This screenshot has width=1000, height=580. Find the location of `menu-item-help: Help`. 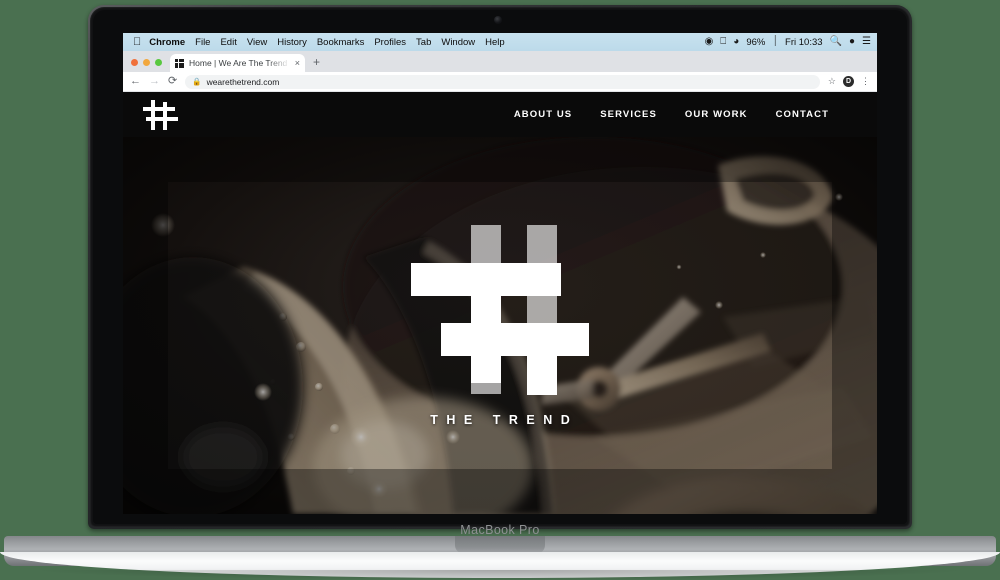

menu-item-help: Help is located at coordinates (495, 42).